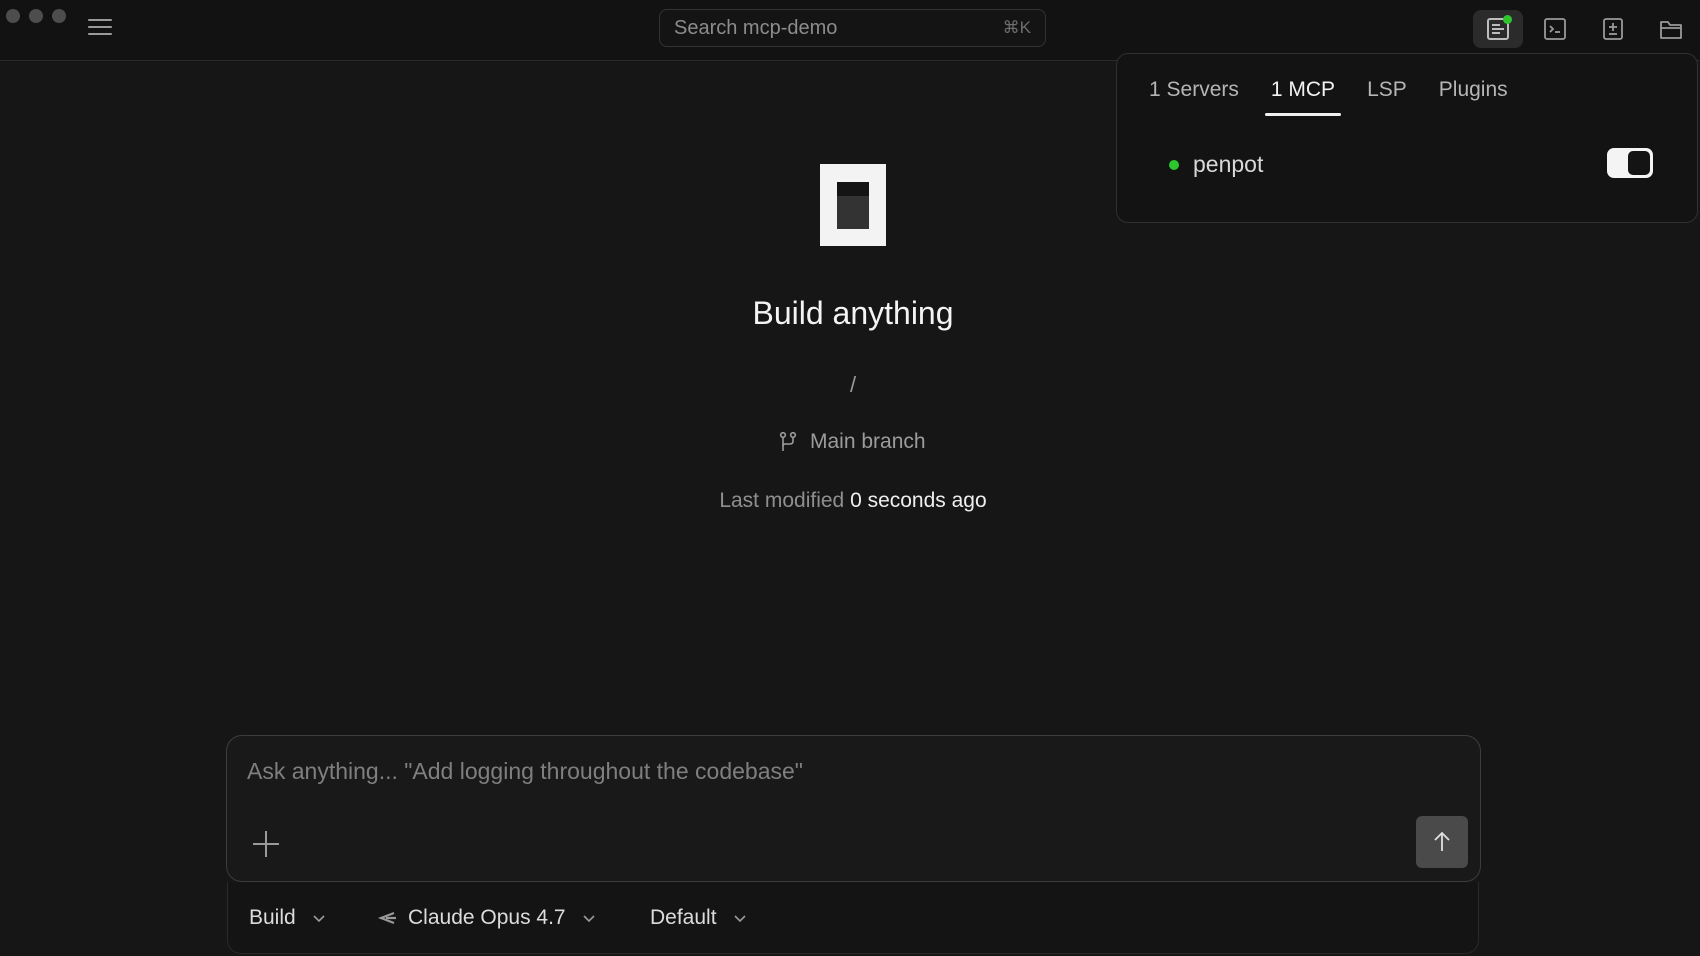  I want to click on branch-info: Main branch, so click(852, 442).